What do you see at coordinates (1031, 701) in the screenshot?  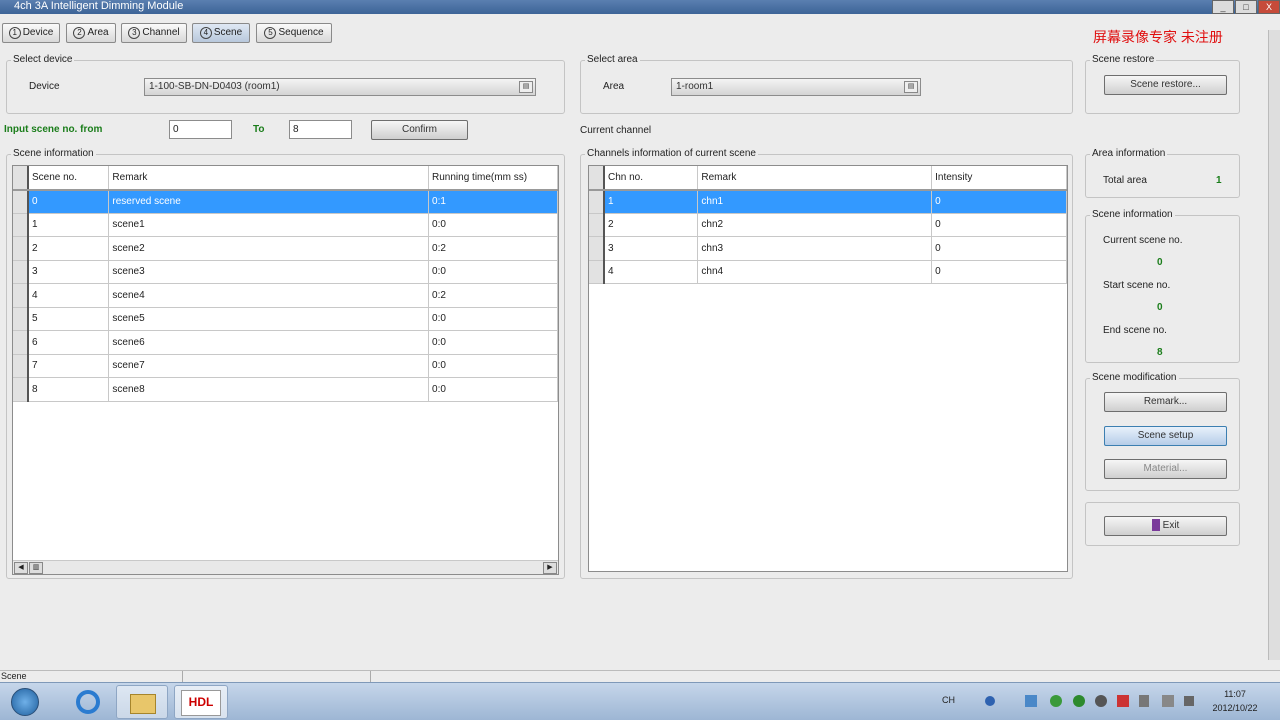 I see `network-icon` at bounding box center [1031, 701].